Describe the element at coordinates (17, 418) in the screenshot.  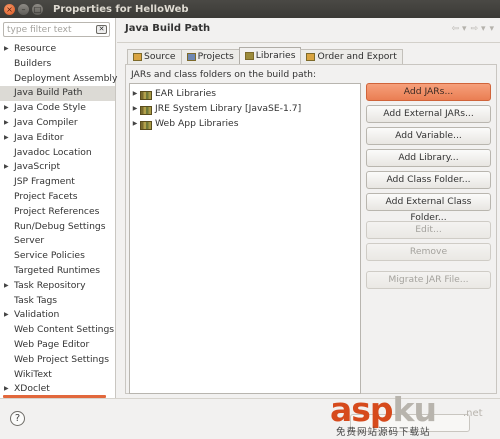
I see `help-icon: ?` at that location.